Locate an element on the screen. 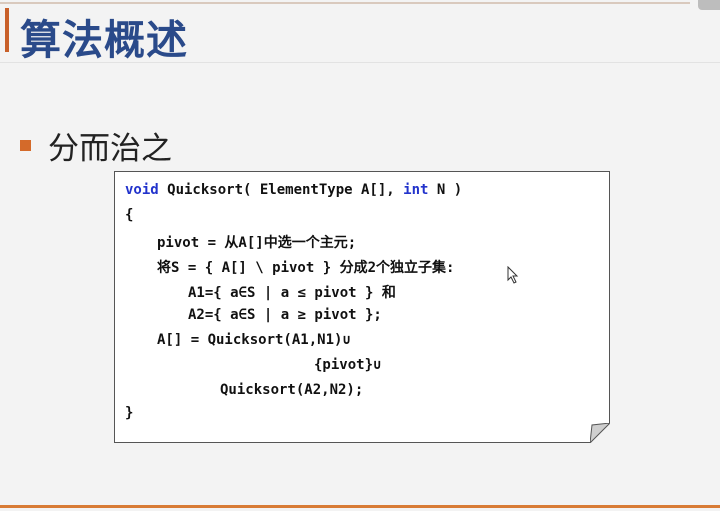 The width and height of the screenshot is (720, 511). code-text: N ) is located at coordinates (445, 190).